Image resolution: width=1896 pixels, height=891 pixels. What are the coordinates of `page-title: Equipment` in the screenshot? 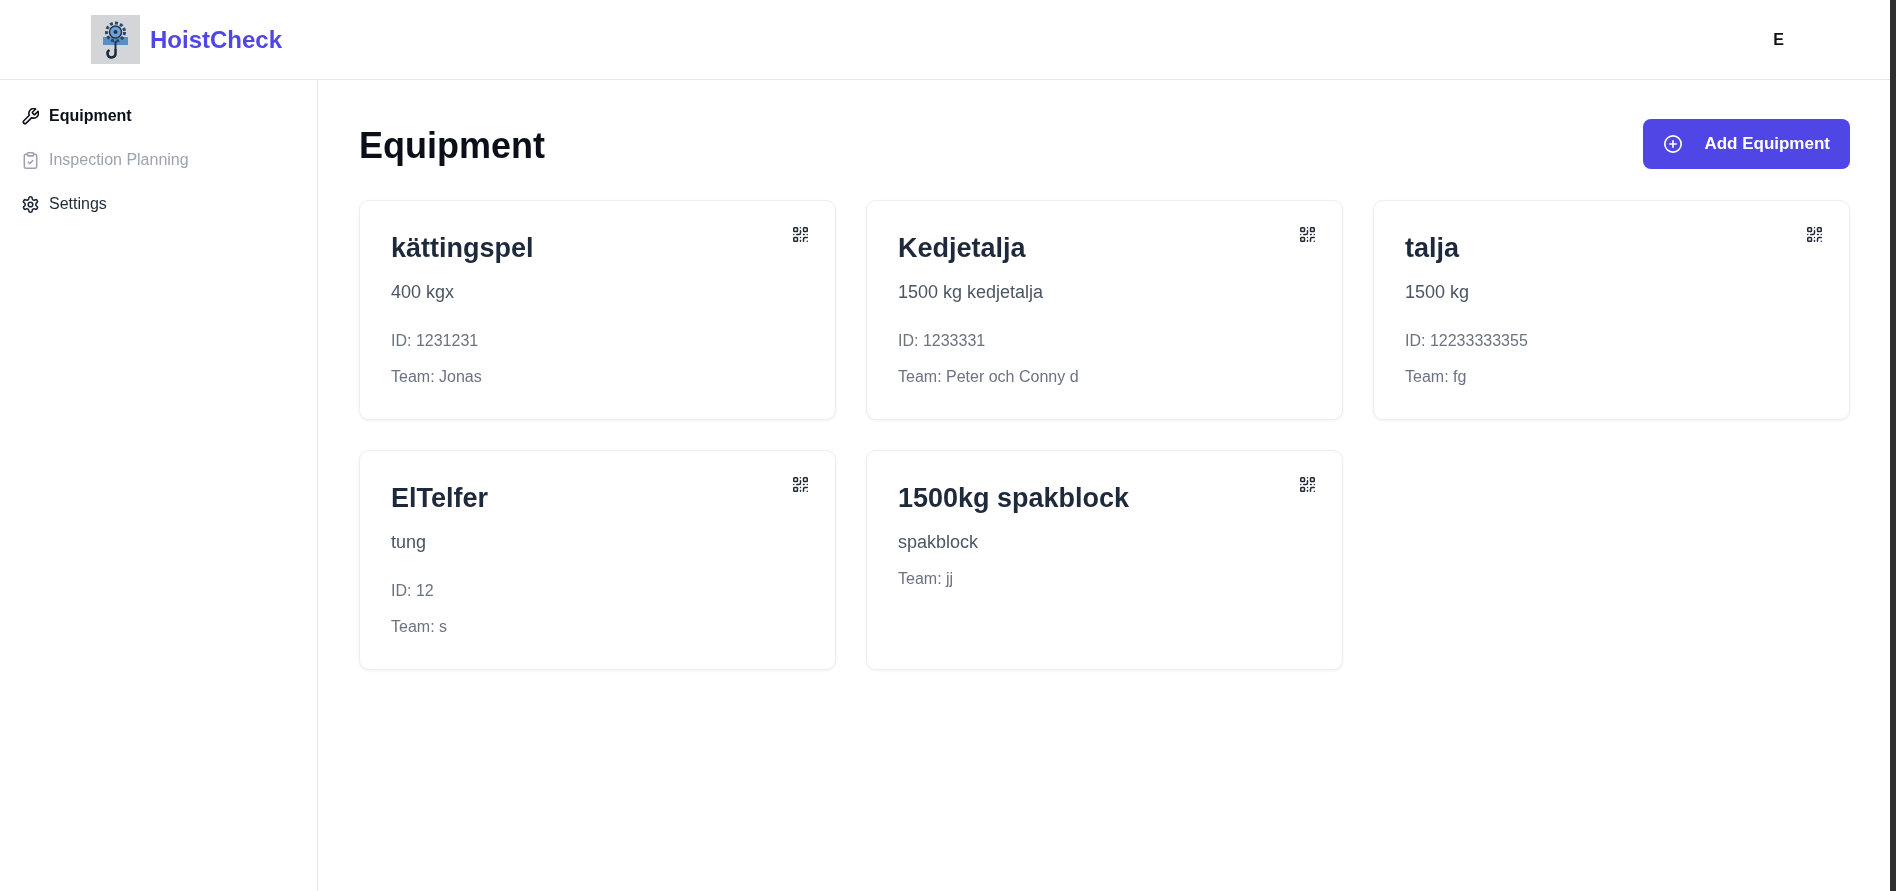 It's located at (452, 146).